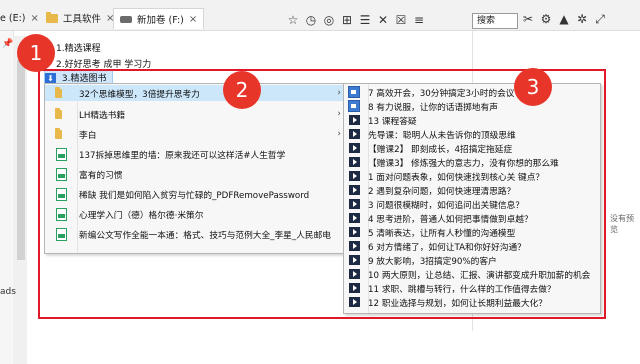  I want to click on gear-icon: ✲, so click(582, 19).